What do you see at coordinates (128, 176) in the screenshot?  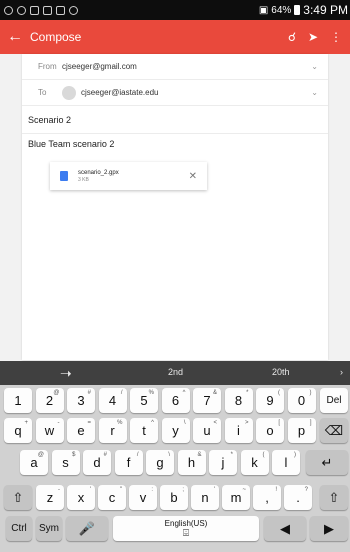 I see `attachment-chip: scenario_2.gpx 3 KB ✕` at bounding box center [128, 176].